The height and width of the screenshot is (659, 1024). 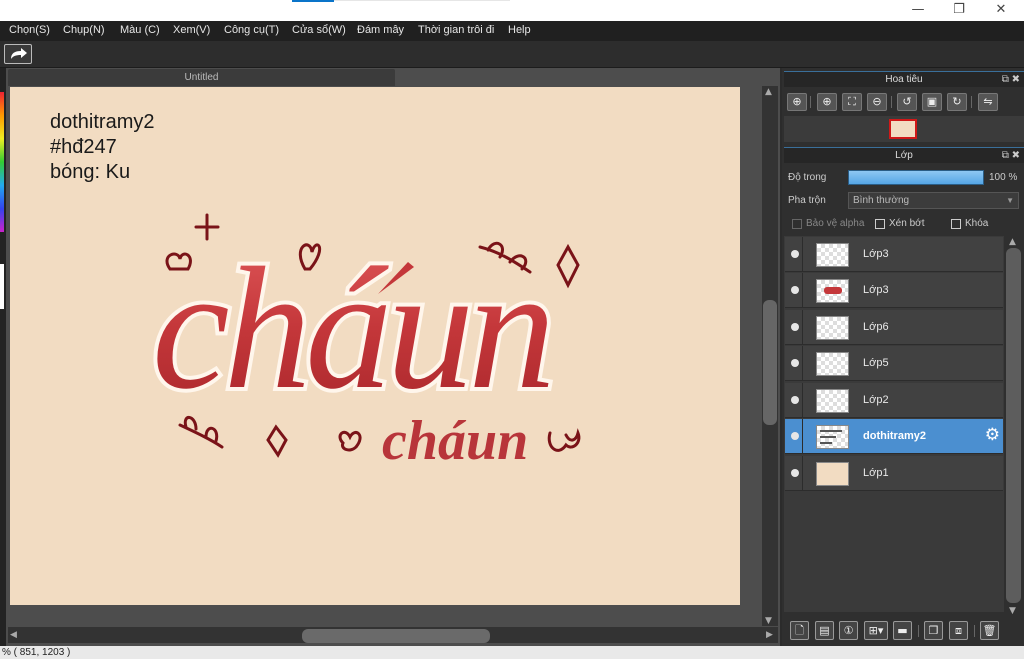 What do you see at coordinates (807, 177) in the screenshot?
I see `opacity-label: Độ trong` at bounding box center [807, 177].